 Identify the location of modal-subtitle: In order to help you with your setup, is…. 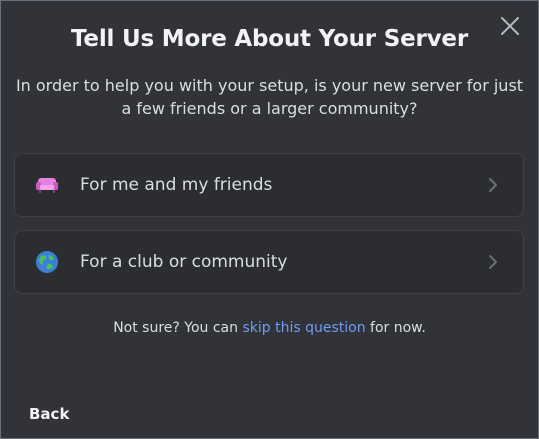
(269, 97).